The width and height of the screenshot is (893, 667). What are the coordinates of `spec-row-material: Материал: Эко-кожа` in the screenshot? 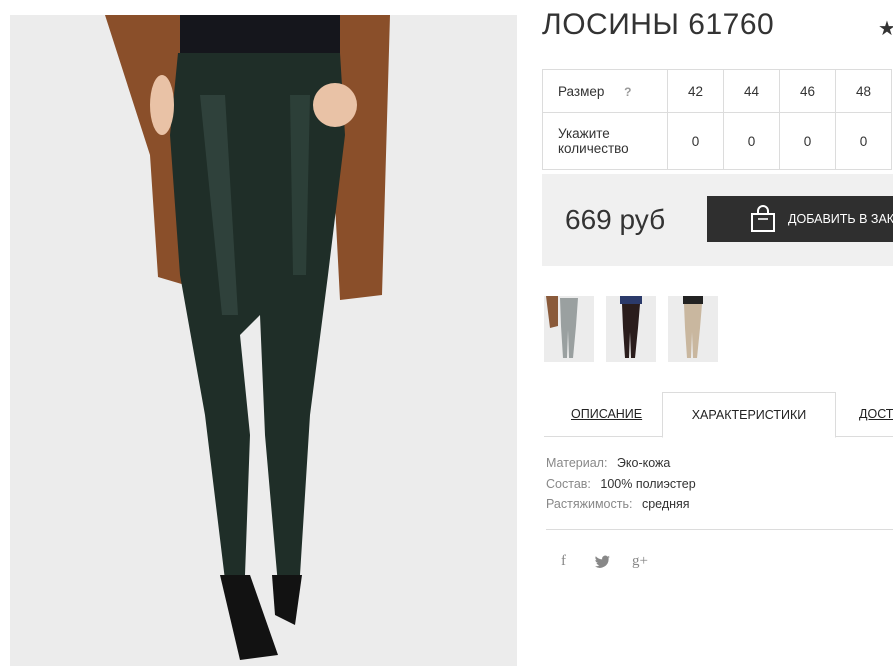 It's located at (608, 463).